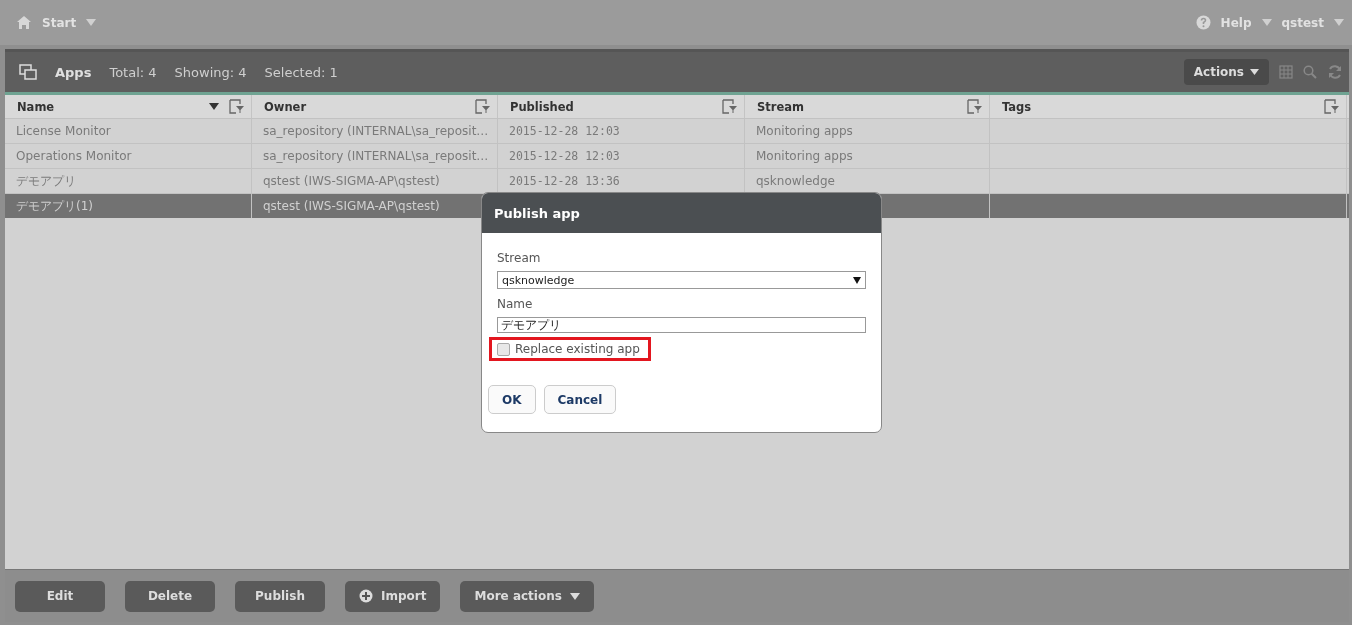 The width and height of the screenshot is (1352, 625). What do you see at coordinates (515, 304) in the screenshot?
I see `field-label: Name` at bounding box center [515, 304].